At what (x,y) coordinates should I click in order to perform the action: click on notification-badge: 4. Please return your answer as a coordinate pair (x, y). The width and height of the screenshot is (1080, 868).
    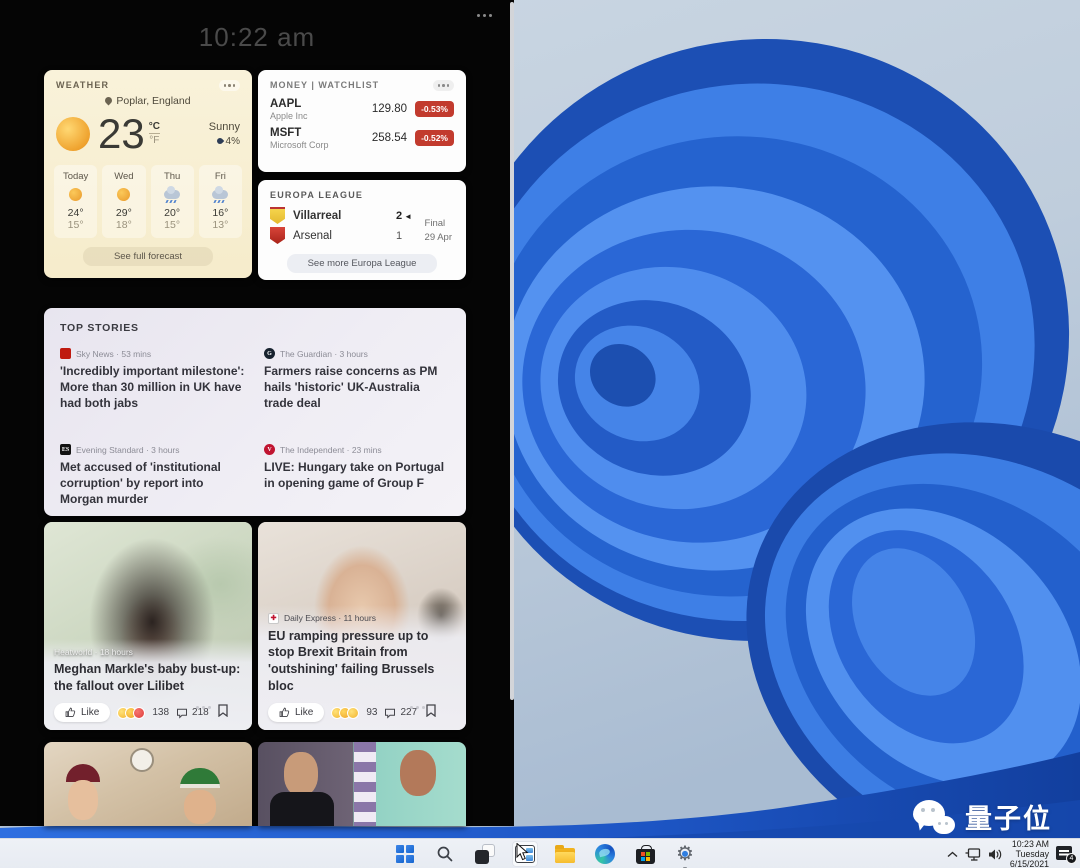
    Looking at the image, I should click on (1071, 858).